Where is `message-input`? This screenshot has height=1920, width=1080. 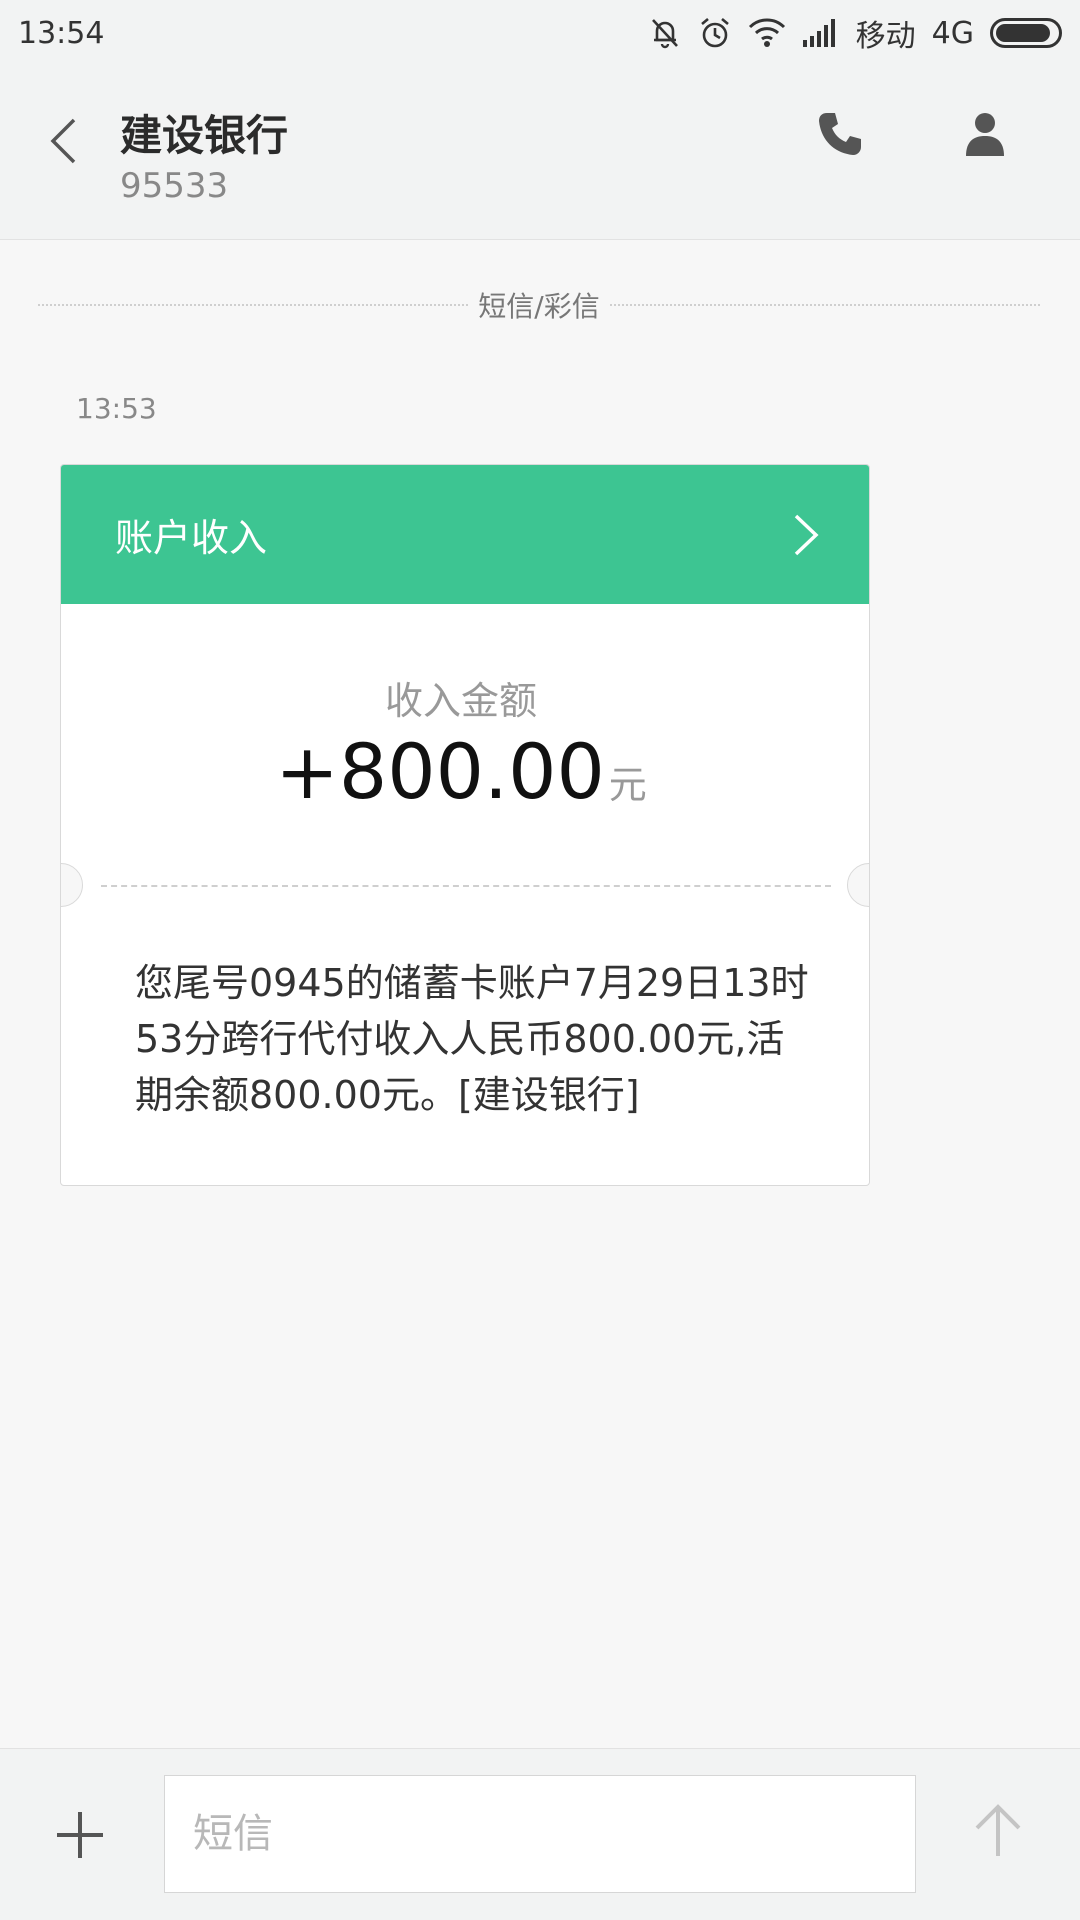
message-input is located at coordinates (540, 1834).